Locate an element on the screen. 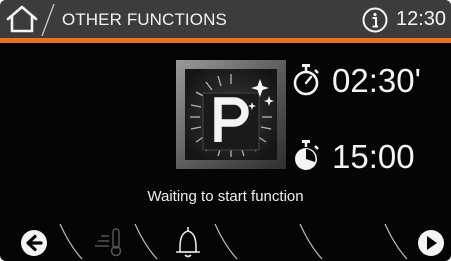 This screenshot has height=261, width=451. footer-nav is located at coordinates (232, 241).